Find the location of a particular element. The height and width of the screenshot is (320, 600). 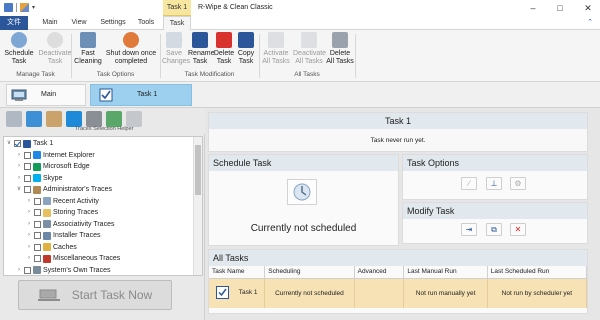

ribbon-button-deactivate-all-tasks: Deactivate All Tasks is located at coordinates (309, 49).